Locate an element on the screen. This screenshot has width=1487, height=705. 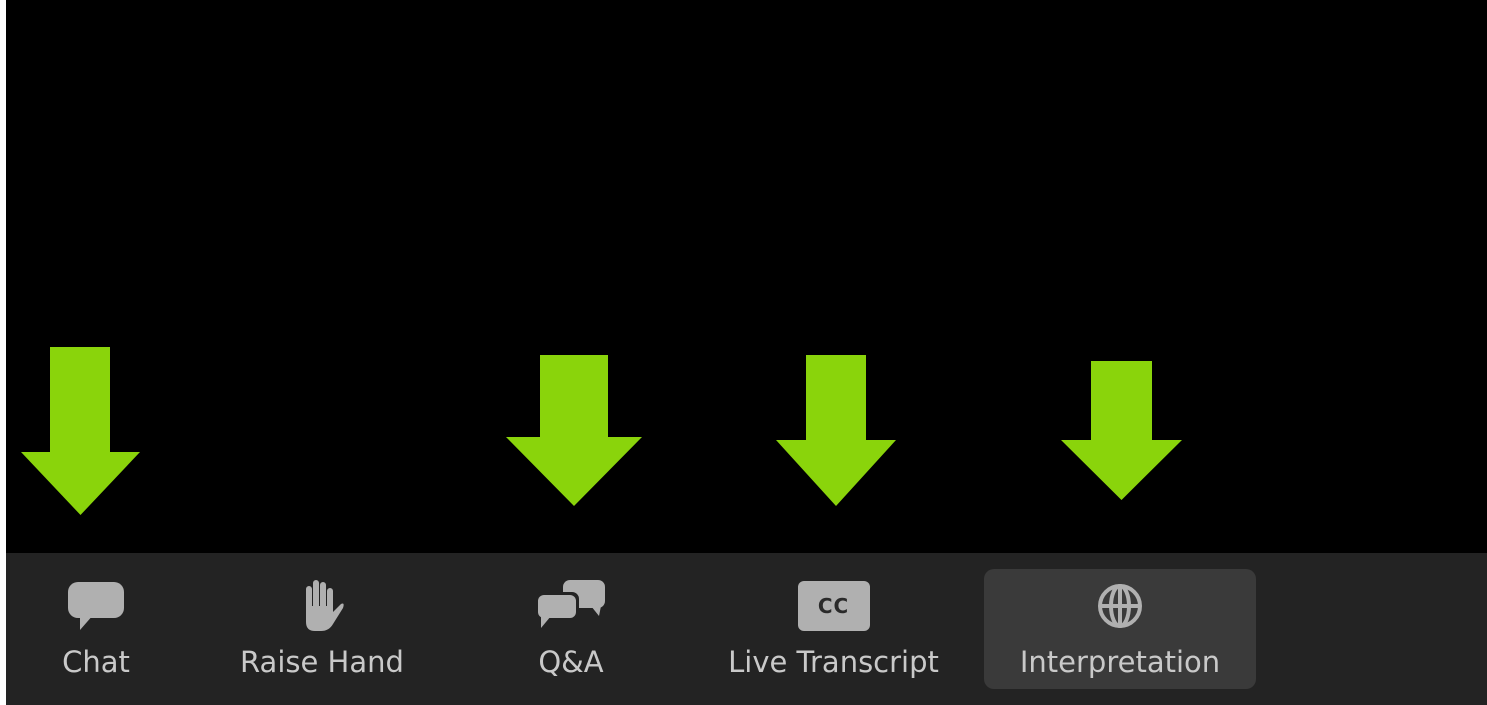
closed-captions-icon: CC is located at coordinates (833, 606).